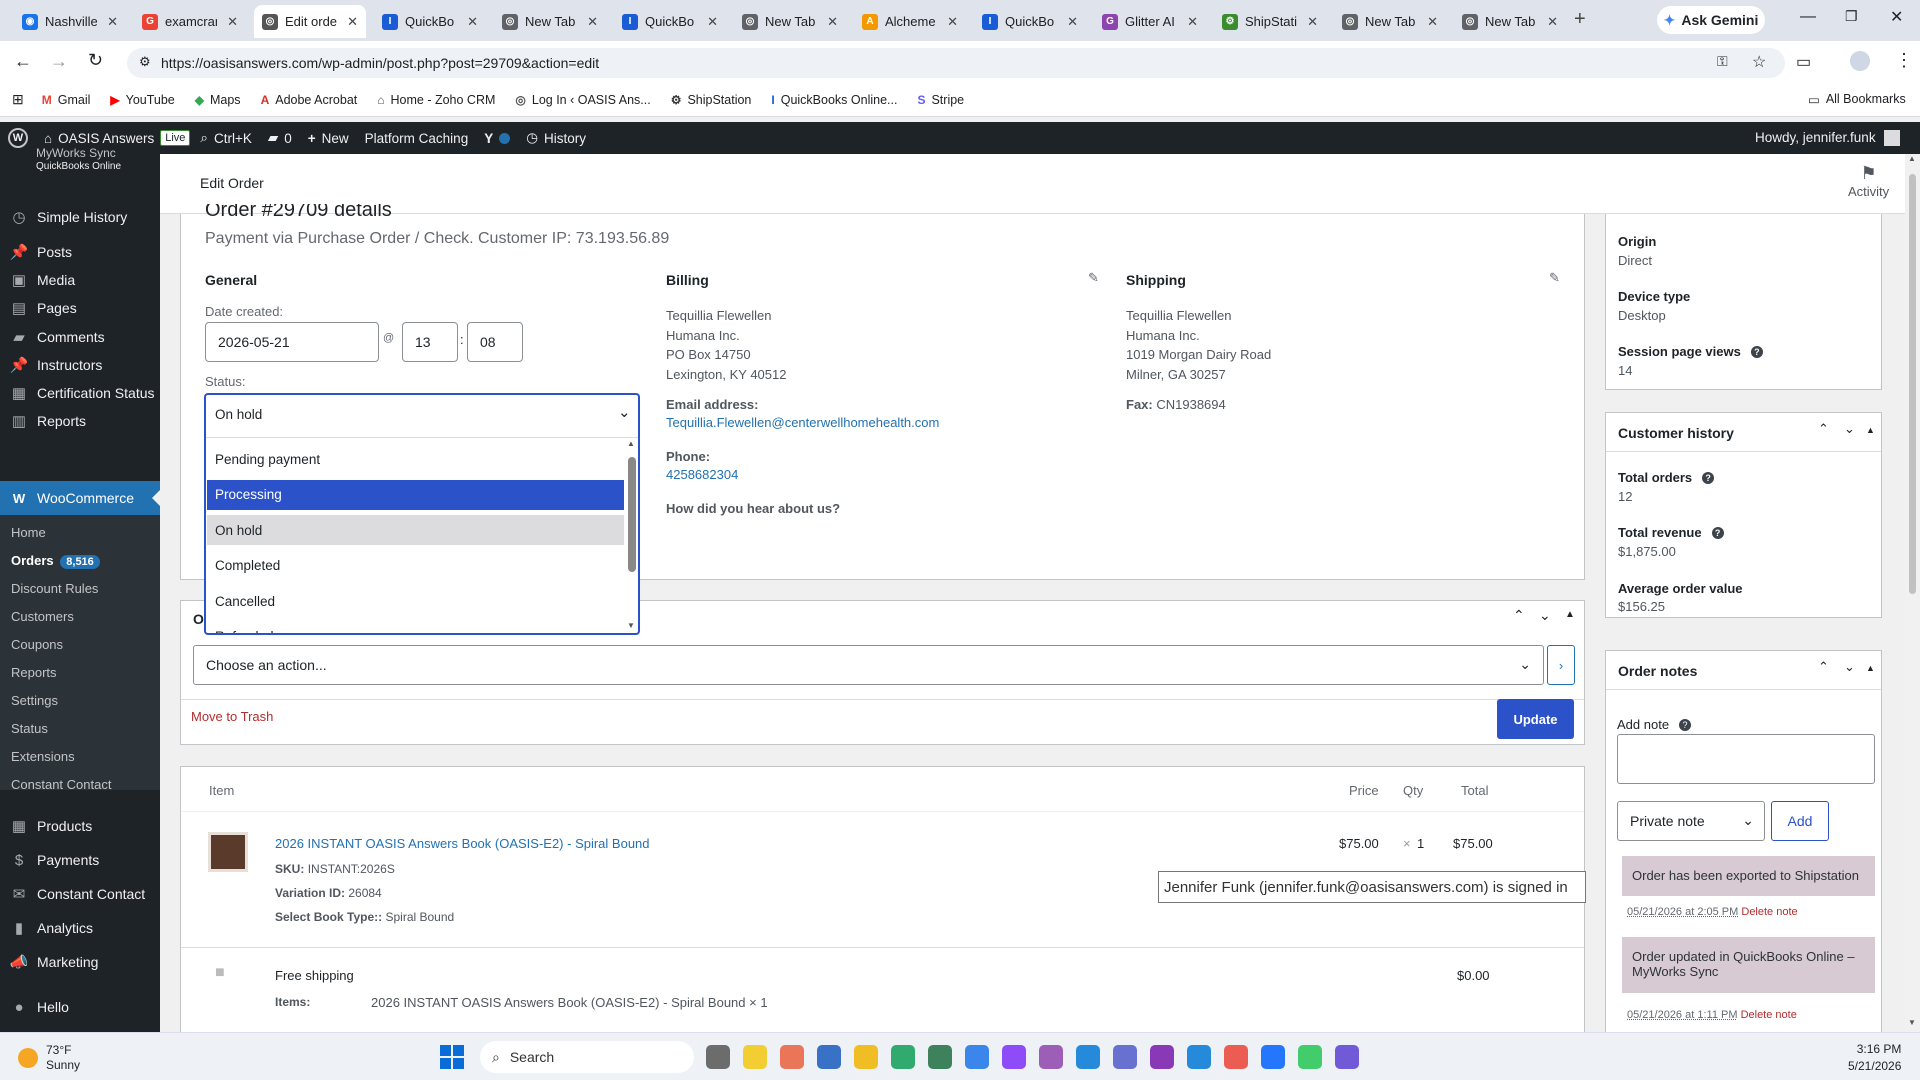 This screenshot has height=1080, width=1920. What do you see at coordinates (1722, 61) in the screenshot?
I see `key-icon: ⚿` at bounding box center [1722, 61].